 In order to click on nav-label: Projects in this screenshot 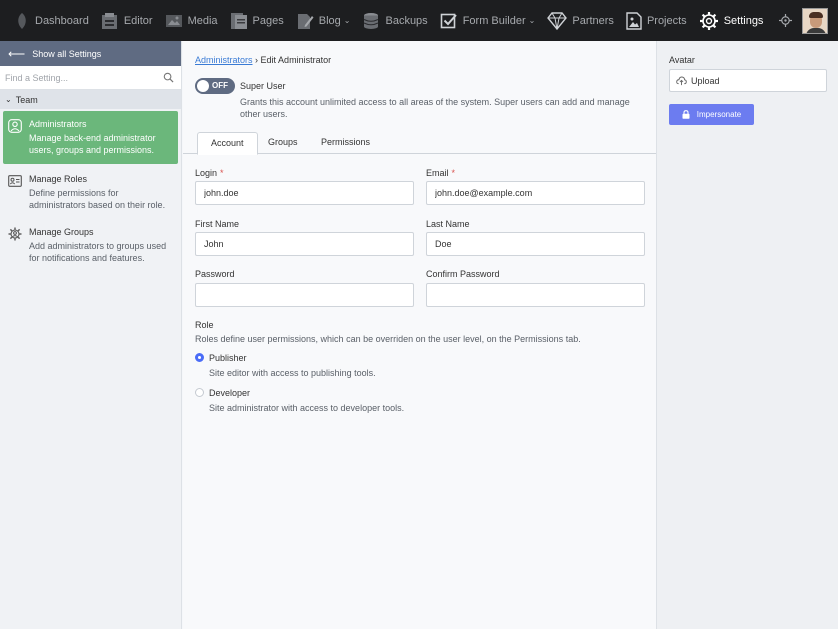, I will do `click(666, 20)`.